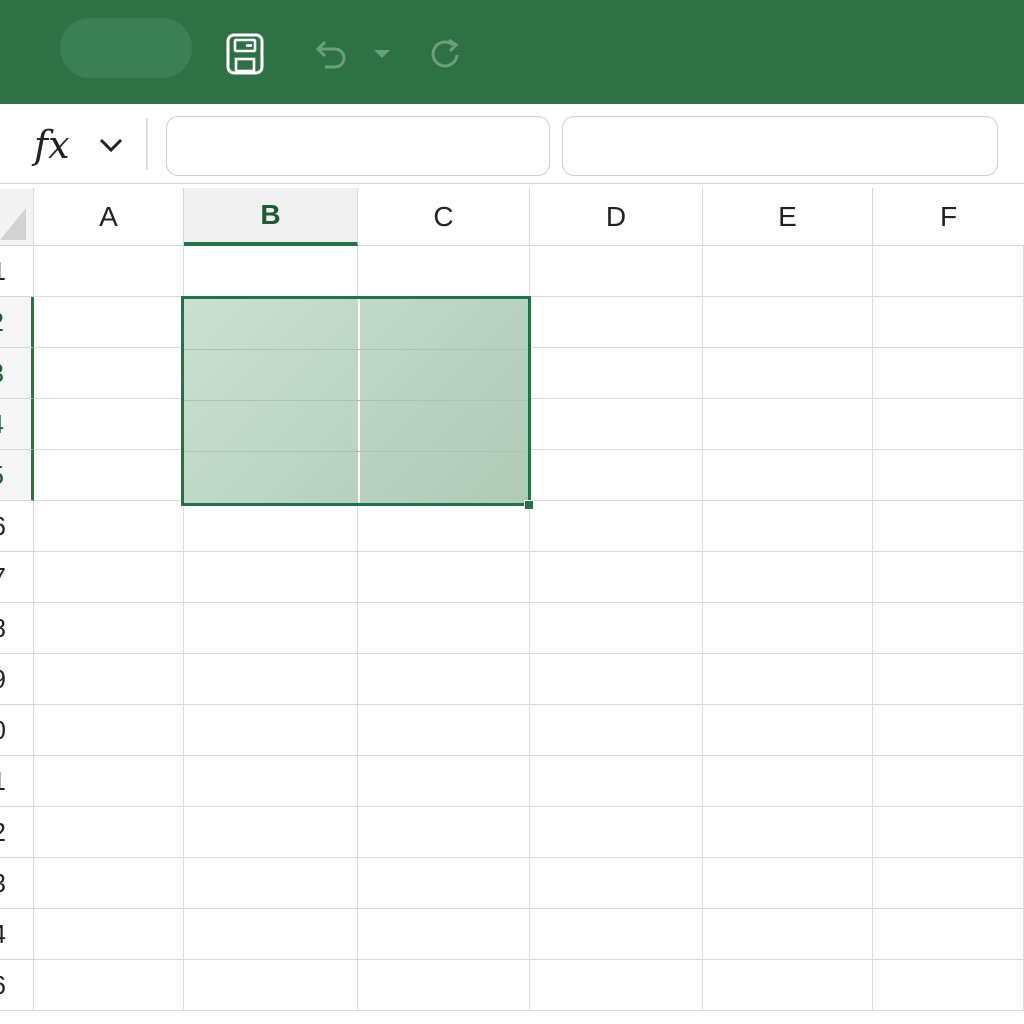 This screenshot has width=1024, height=1024. I want to click on column-header-e: E, so click(788, 217).